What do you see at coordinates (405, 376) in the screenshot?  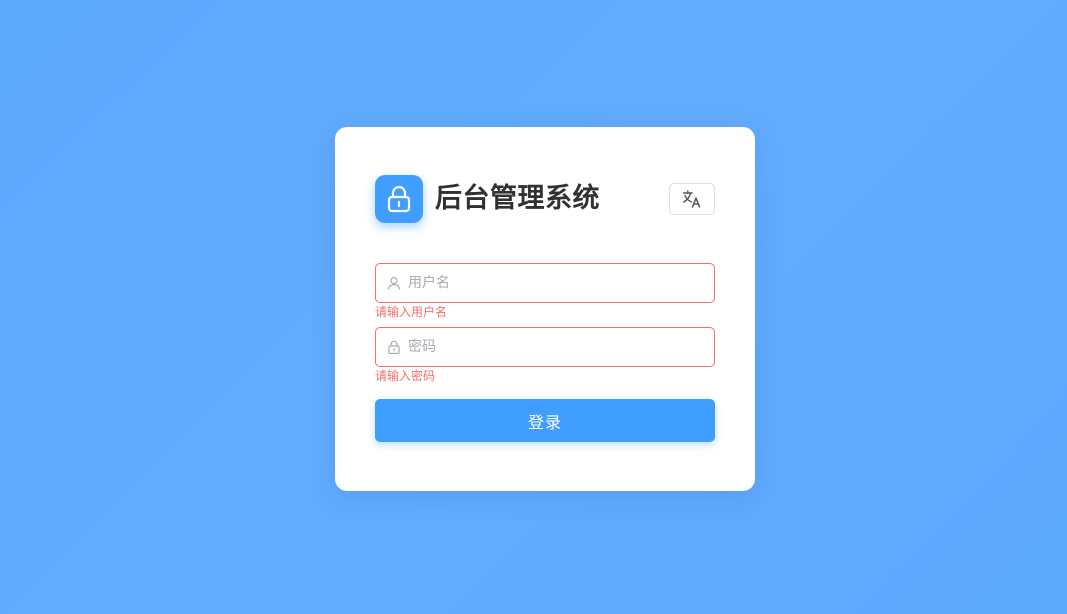 I see `password-error: 请输入密码` at bounding box center [405, 376].